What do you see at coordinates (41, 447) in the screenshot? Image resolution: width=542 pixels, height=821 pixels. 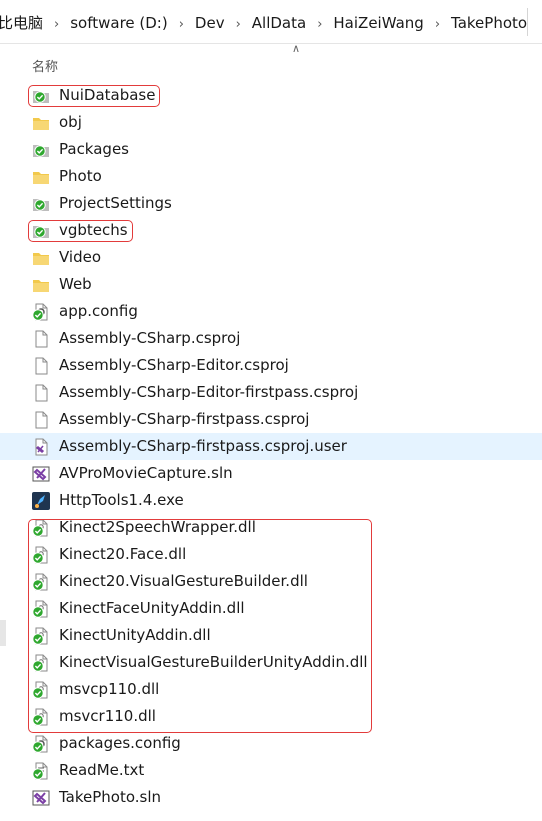 I see `visual-studio-file-icon` at bounding box center [41, 447].